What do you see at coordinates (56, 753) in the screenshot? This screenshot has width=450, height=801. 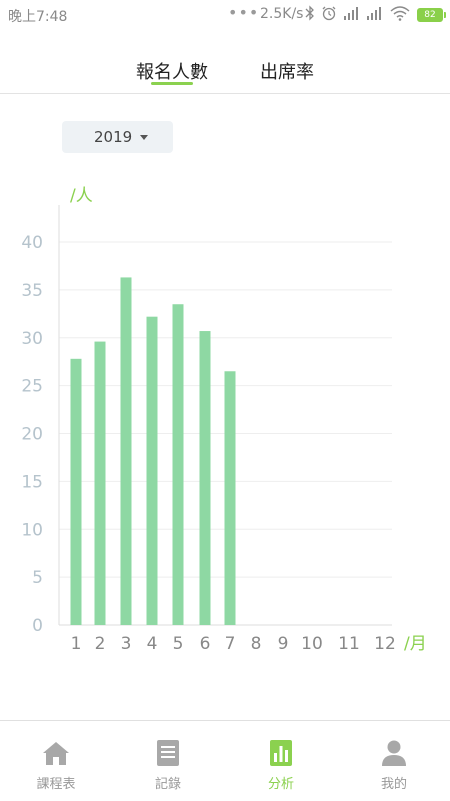 I see `home-icon` at bounding box center [56, 753].